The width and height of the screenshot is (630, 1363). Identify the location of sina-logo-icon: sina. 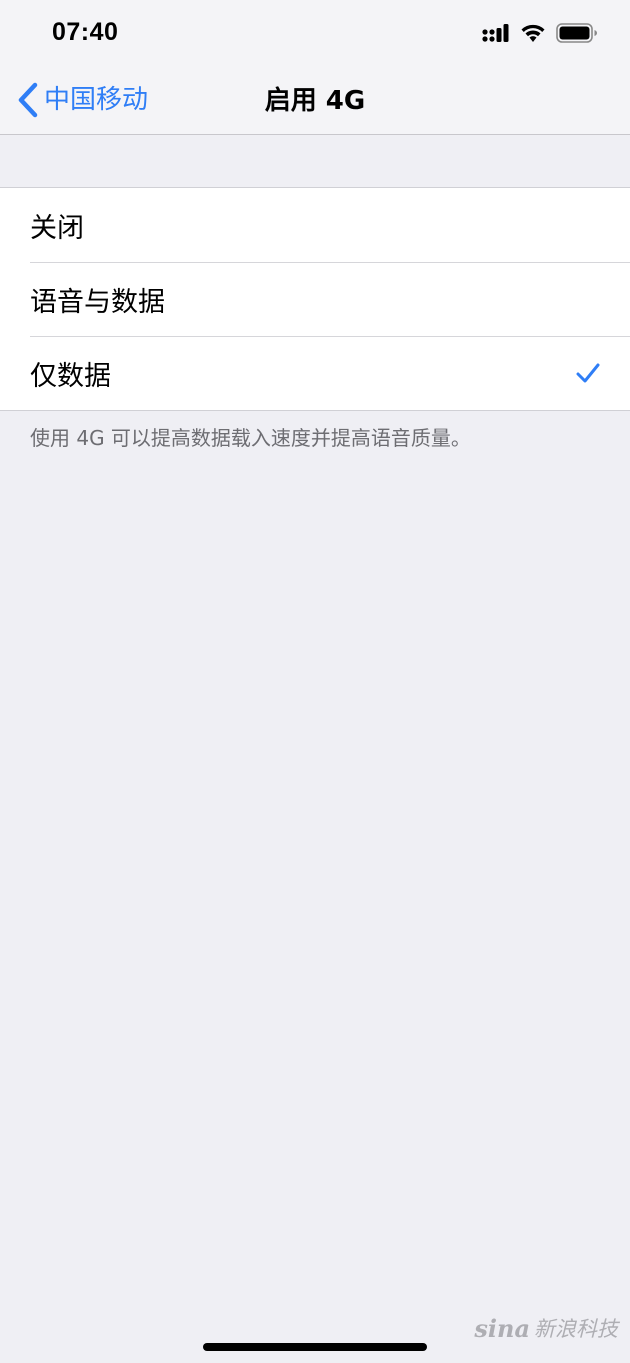
(502, 1328).